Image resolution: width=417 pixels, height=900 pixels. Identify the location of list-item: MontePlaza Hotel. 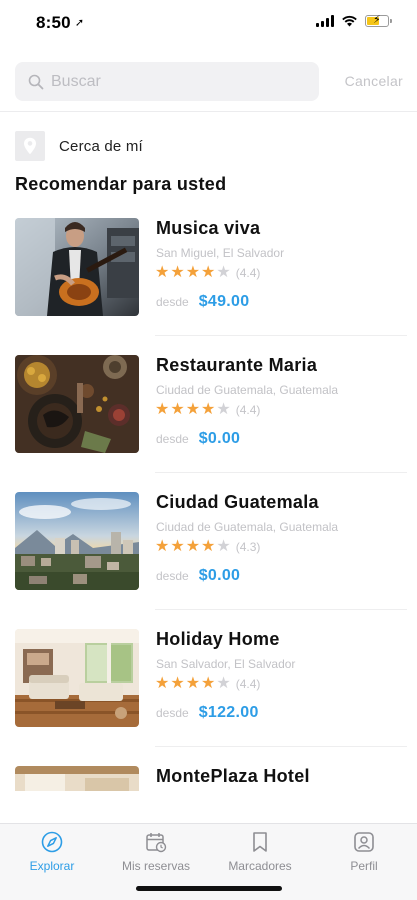
(208, 778).